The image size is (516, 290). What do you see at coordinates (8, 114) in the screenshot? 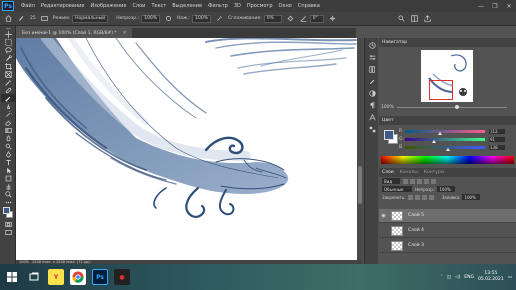
I see `history-brush-tool-icon` at bounding box center [8, 114].